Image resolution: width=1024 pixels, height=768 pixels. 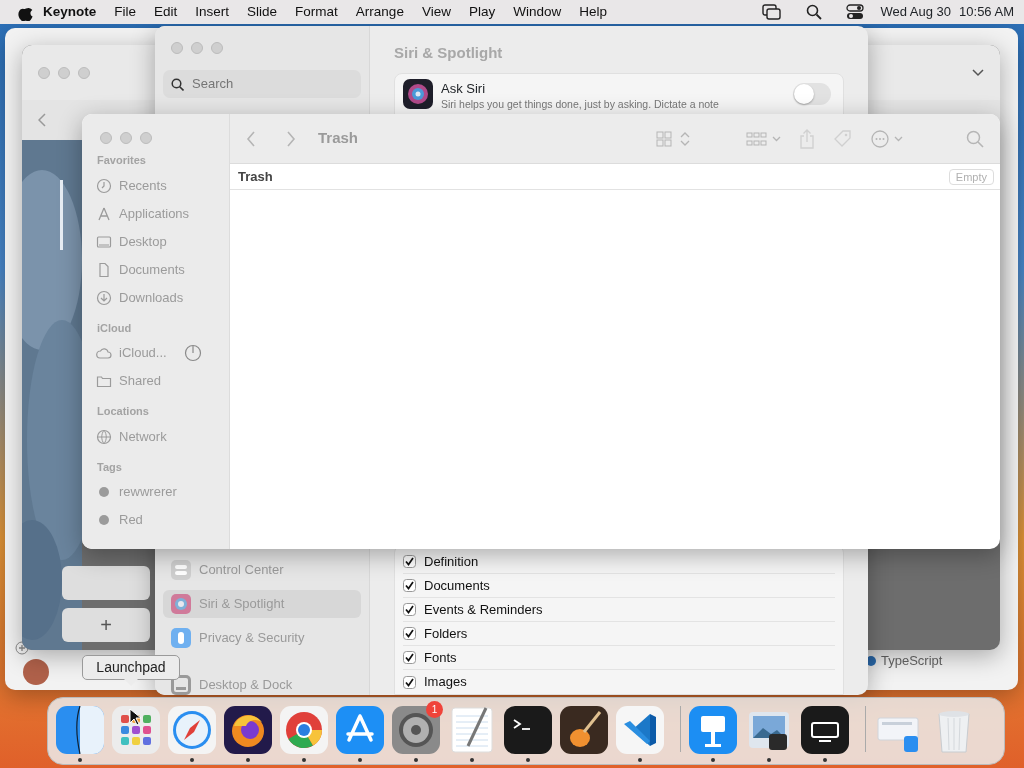 What do you see at coordinates (42, 120) in the screenshot?
I see `back-icon` at bounding box center [42, 120].